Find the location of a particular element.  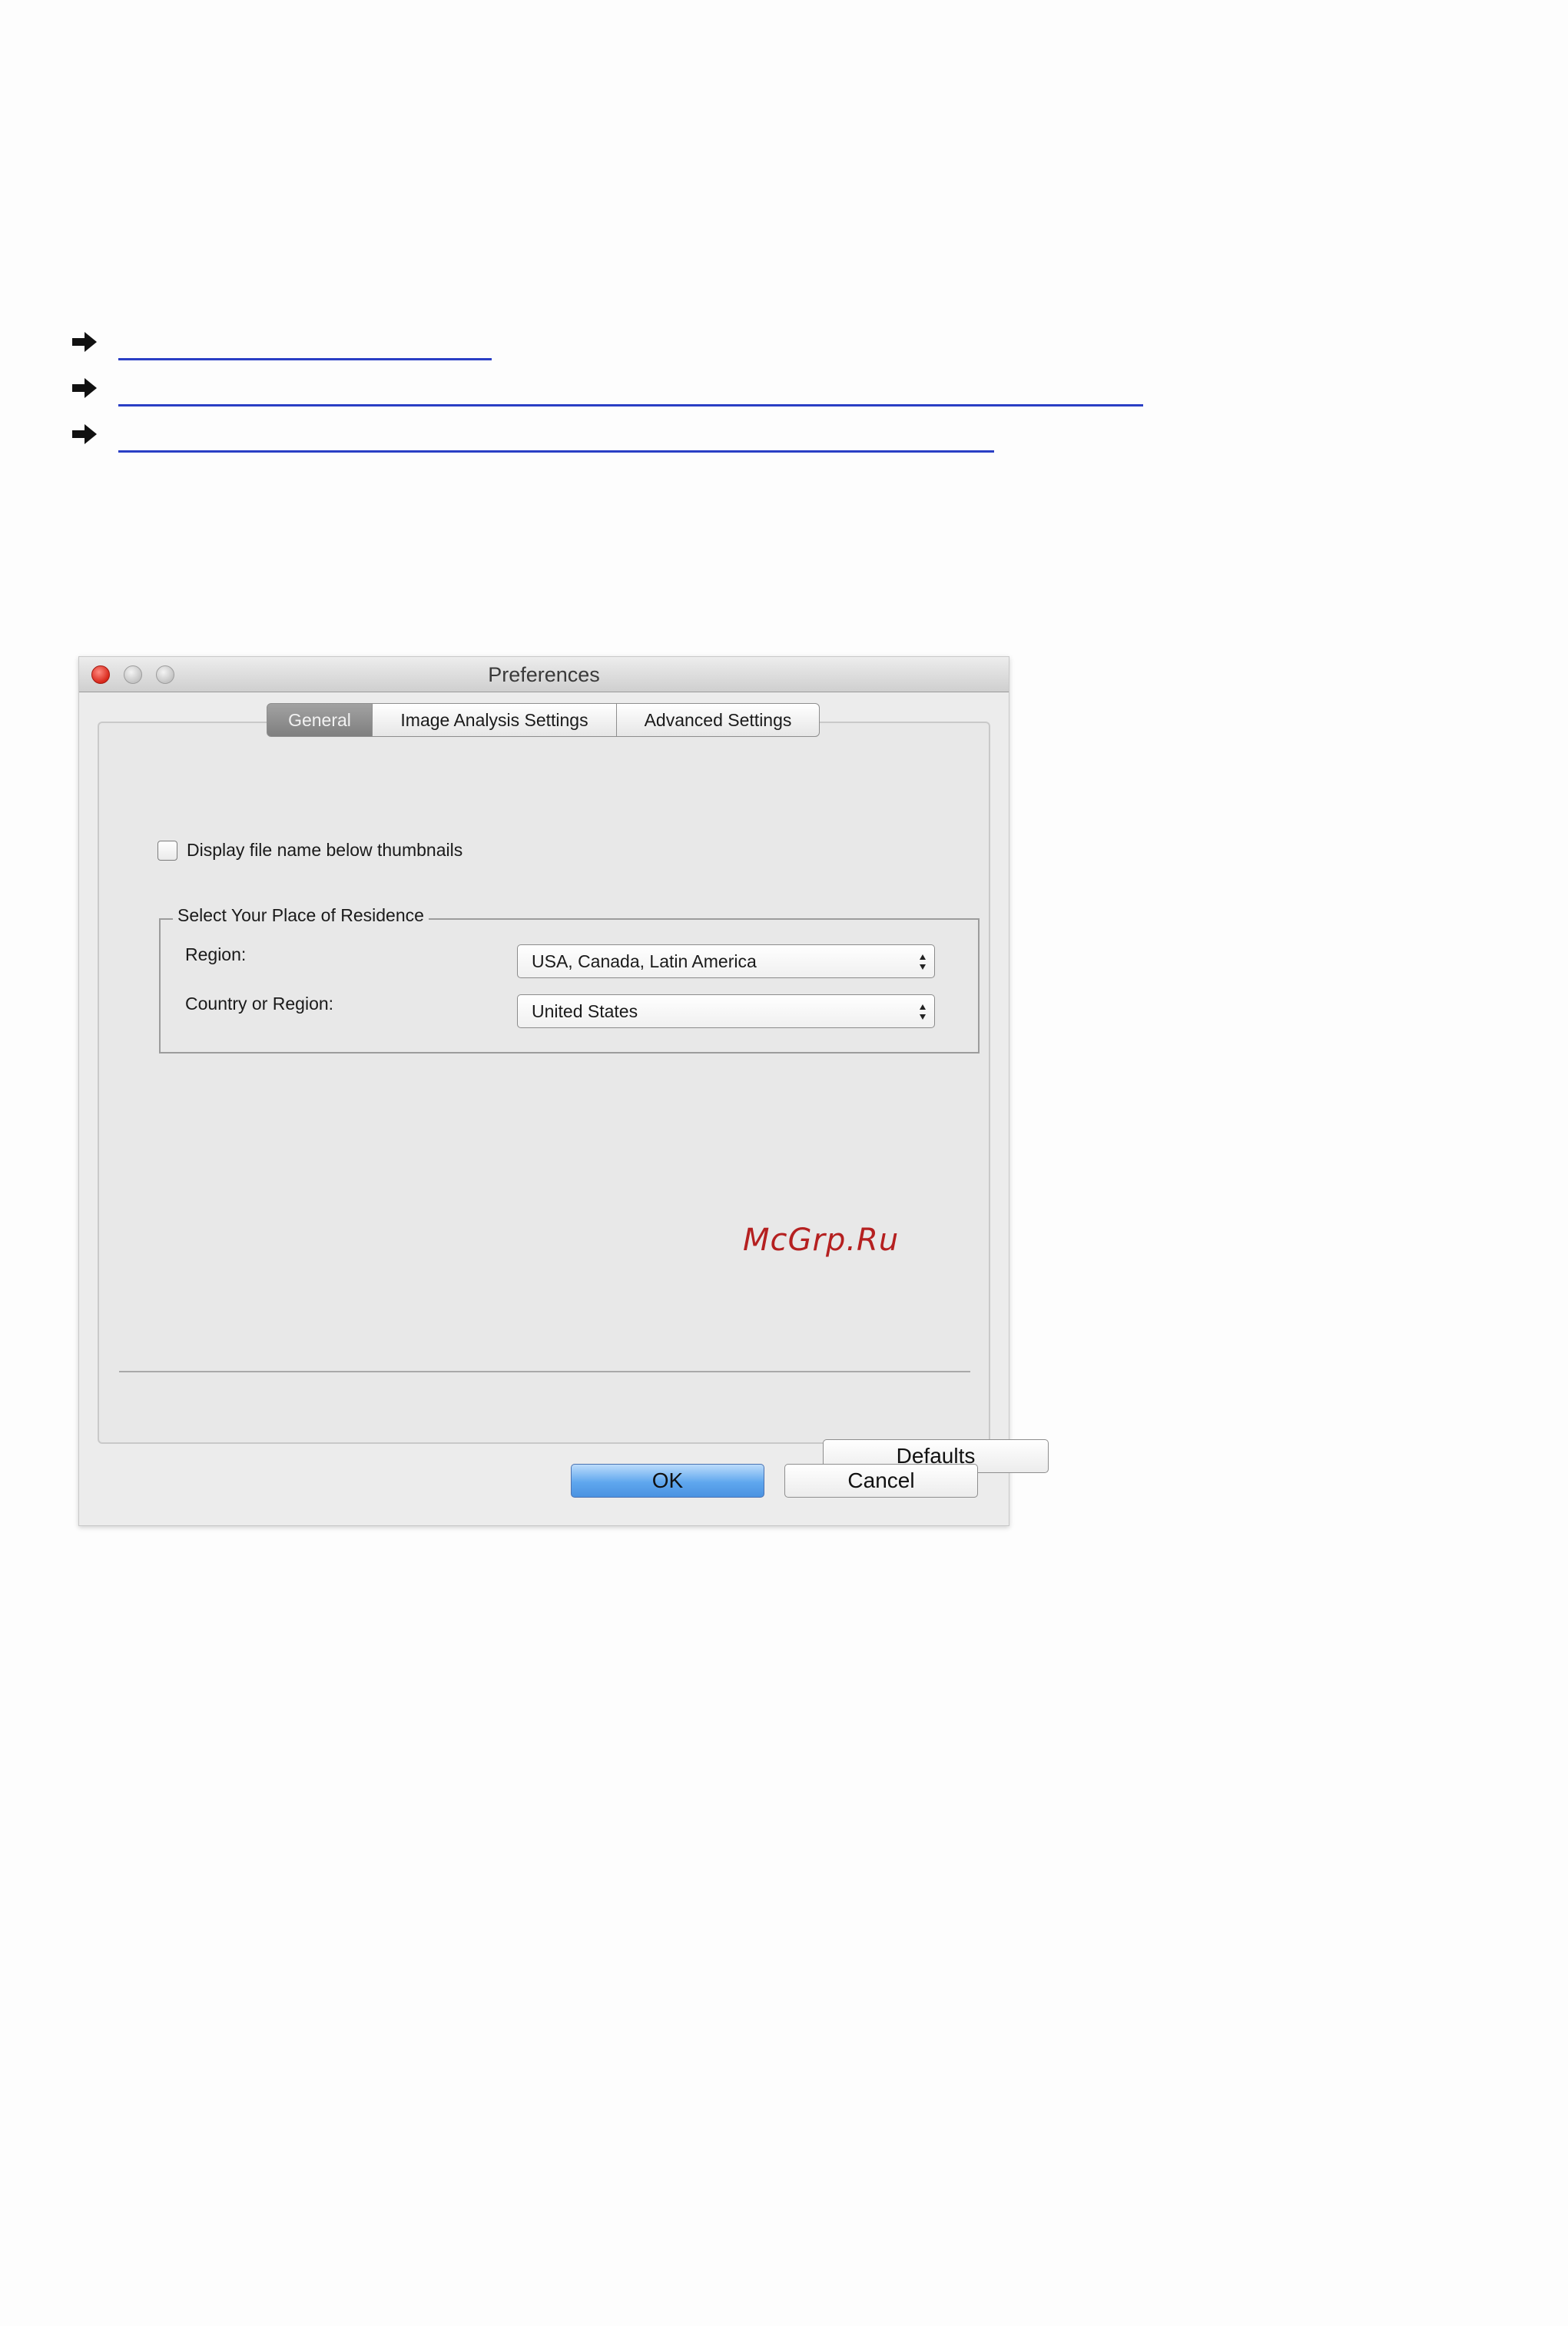

title-bar: Preferences is located at coordinates (544, 674).